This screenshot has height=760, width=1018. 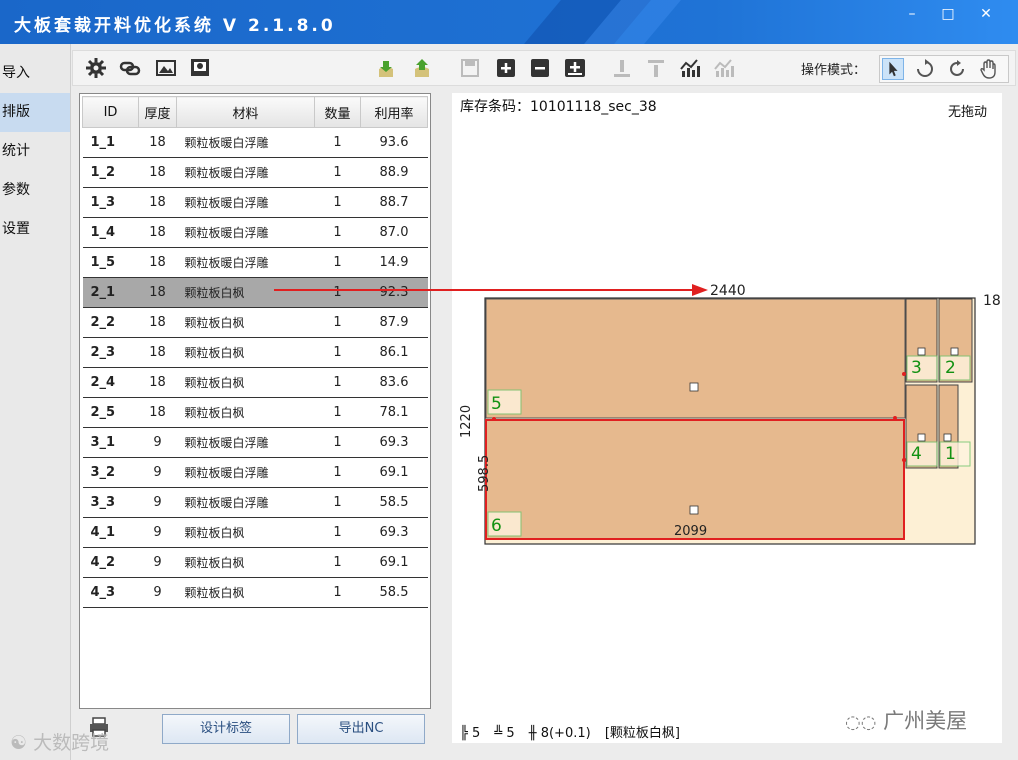 I want to click on status-count-1: ╠ 5, so click(x=470, y=733).